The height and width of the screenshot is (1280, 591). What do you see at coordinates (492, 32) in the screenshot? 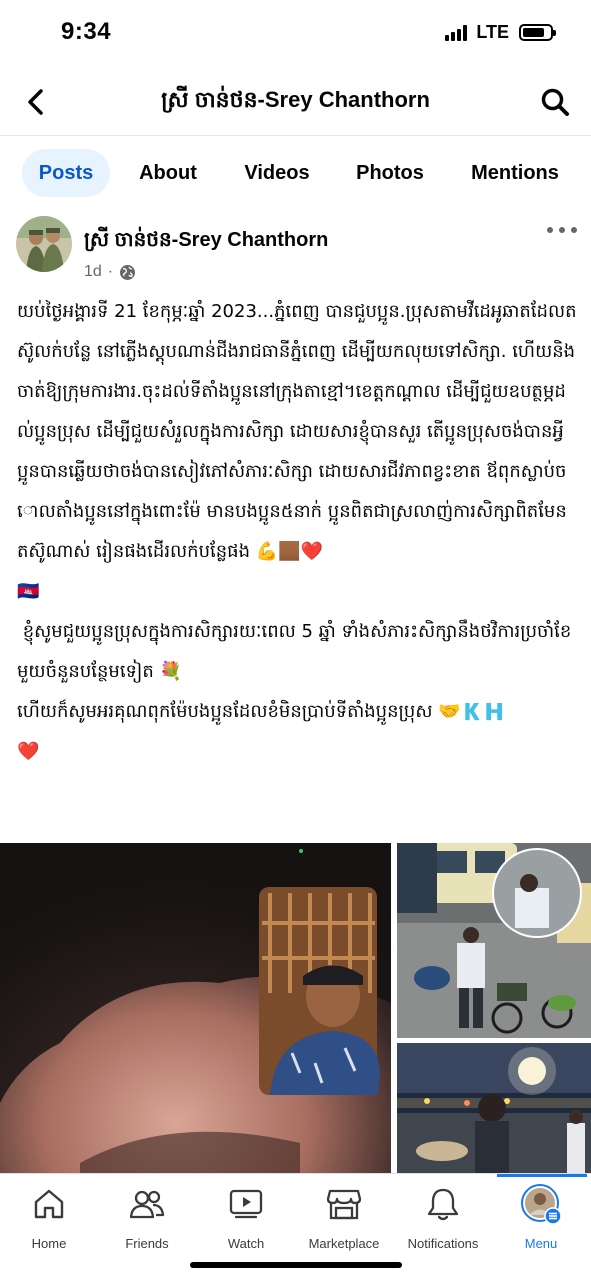
I see `network-type: LTE` at bounding box center [492, 32].